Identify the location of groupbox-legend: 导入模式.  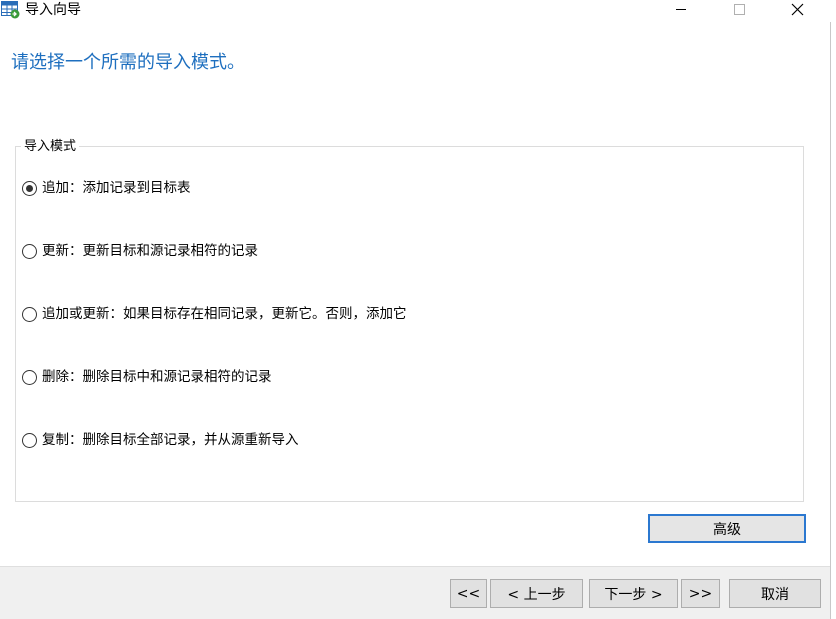
(50, 146).